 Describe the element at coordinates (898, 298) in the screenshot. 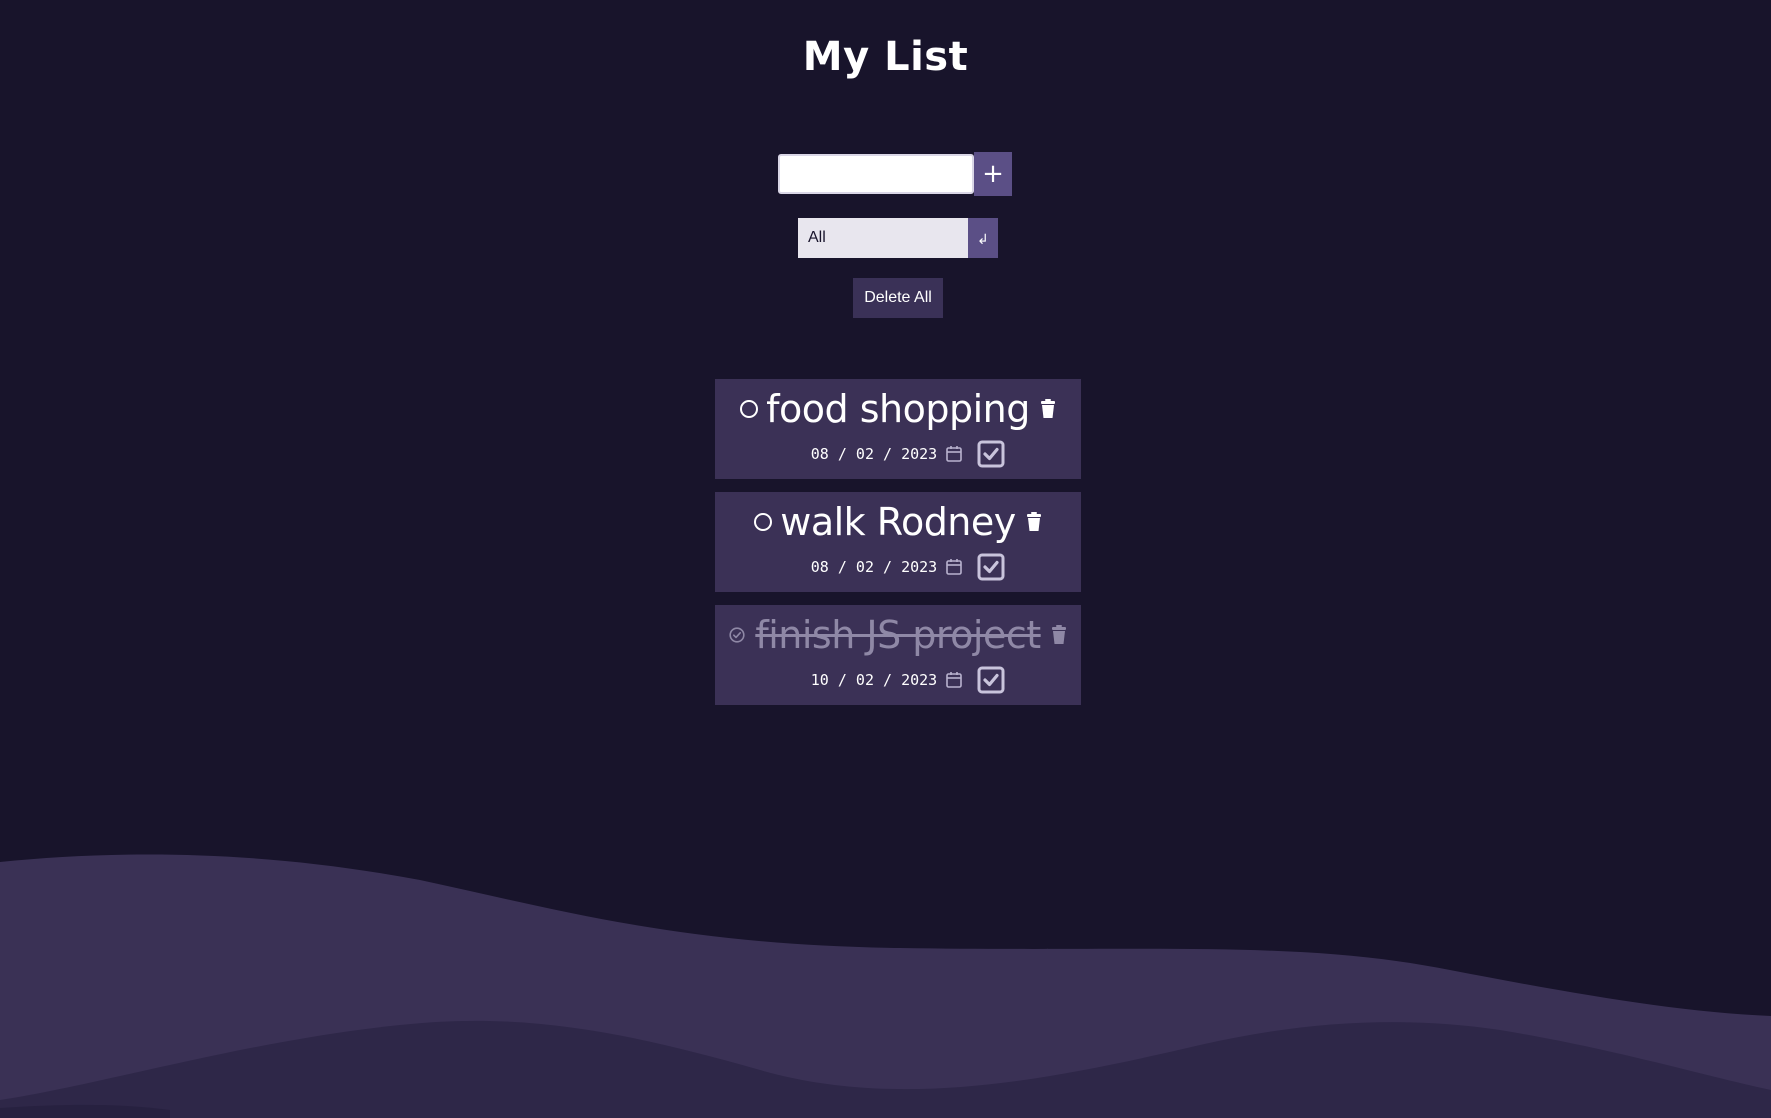

I see `delete-all-button: Delete All` at that location.